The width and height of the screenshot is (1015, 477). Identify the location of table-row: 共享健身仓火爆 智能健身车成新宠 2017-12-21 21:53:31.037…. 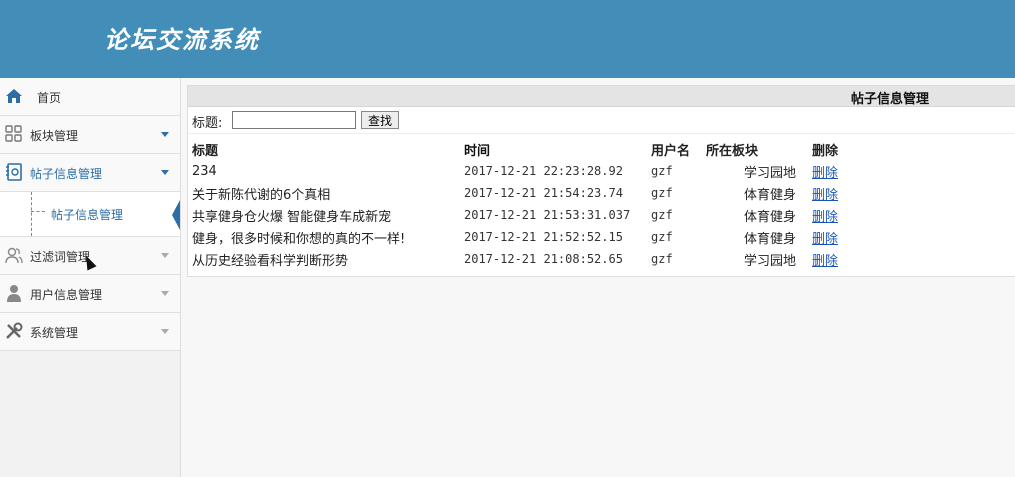
(537, 215).